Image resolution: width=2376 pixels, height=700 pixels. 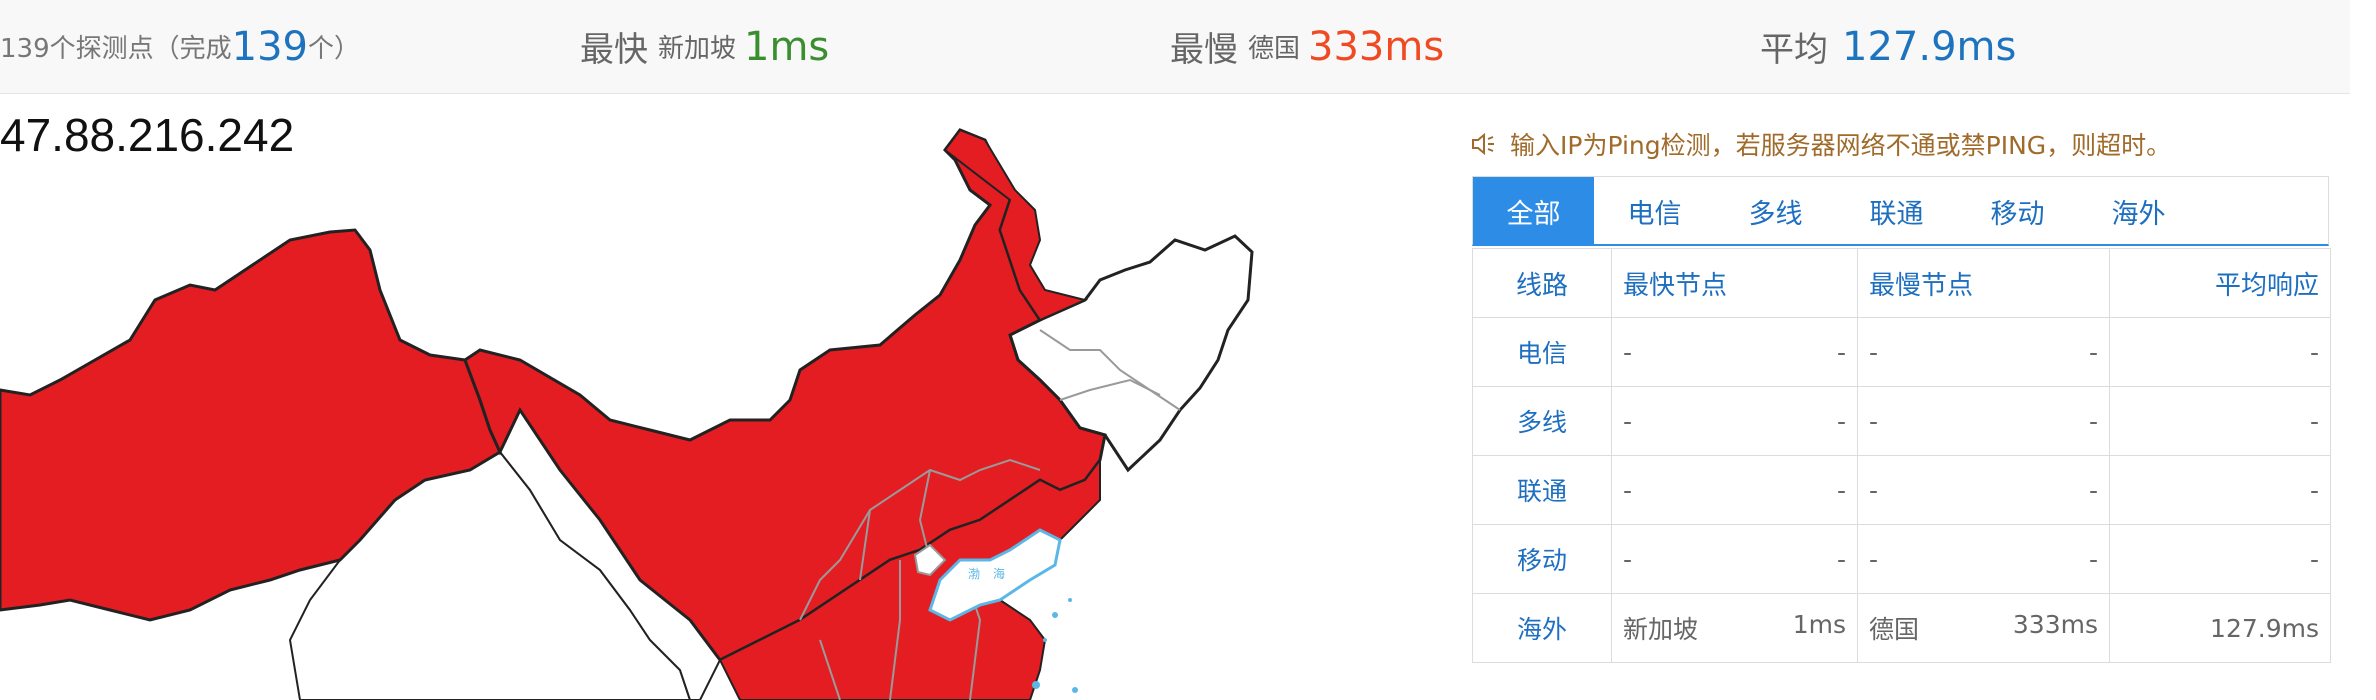 What do you see at coordinates (1483, 144) in the screenshot?
I see `speaker-icon` at bounding box center [1483, 144].